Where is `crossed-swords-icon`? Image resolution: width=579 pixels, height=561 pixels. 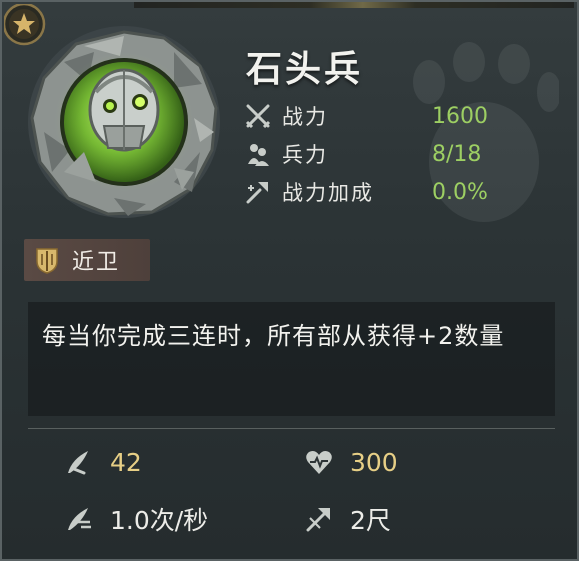 crossed-swords-icon is located at coordinates (258, 116).